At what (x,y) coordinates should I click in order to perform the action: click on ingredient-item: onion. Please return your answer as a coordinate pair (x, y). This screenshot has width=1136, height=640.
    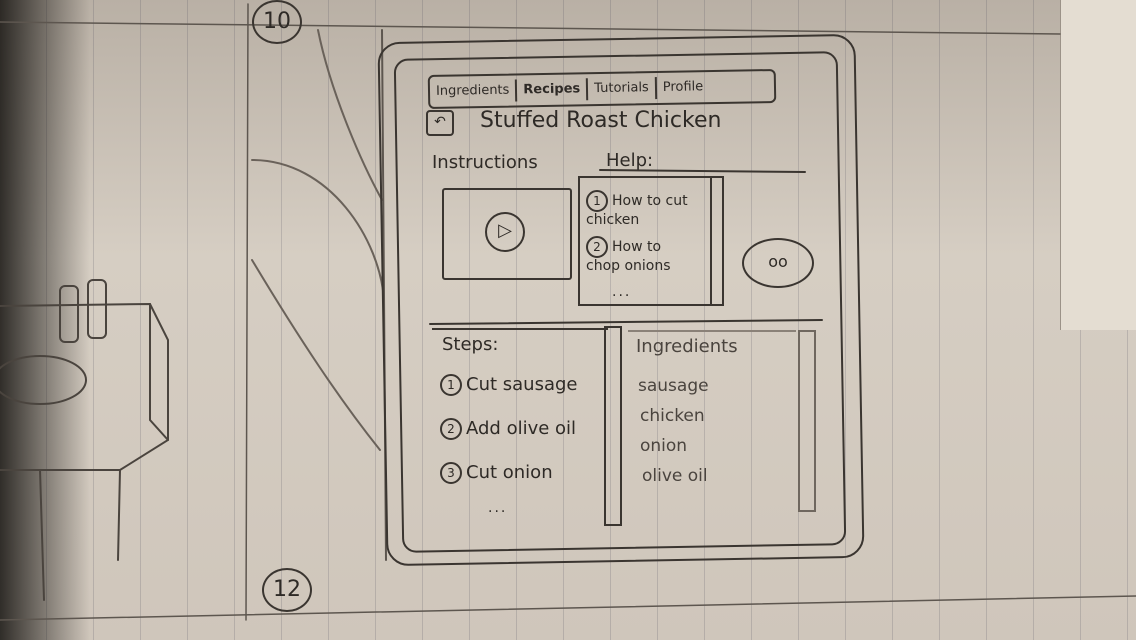
    Looking at the image, I should click on (664, 446).